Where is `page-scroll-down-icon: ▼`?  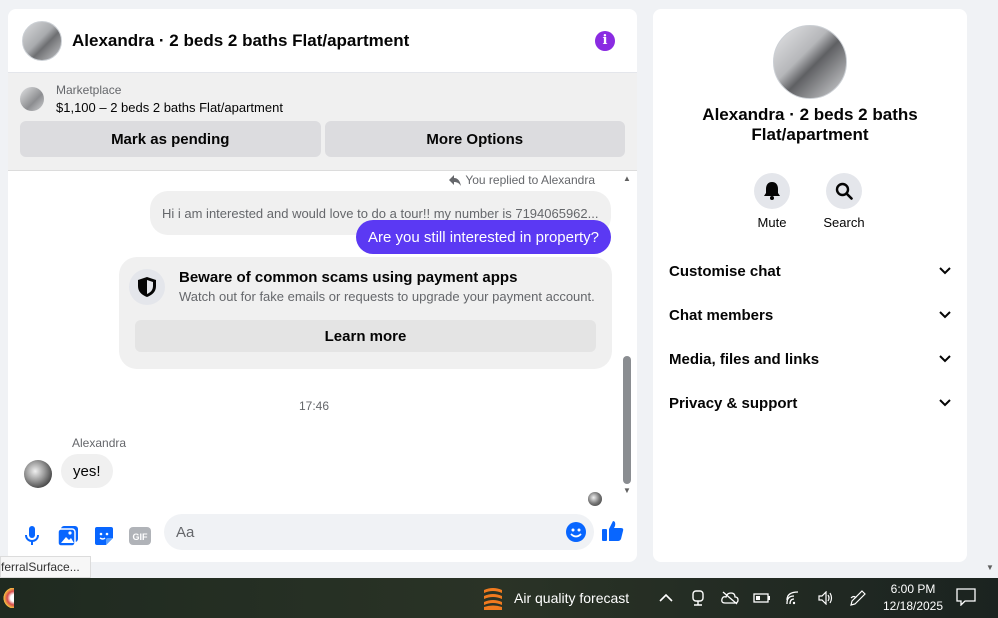
page-scroll-down-icon: ▼ is located at coordinates (990, 567).